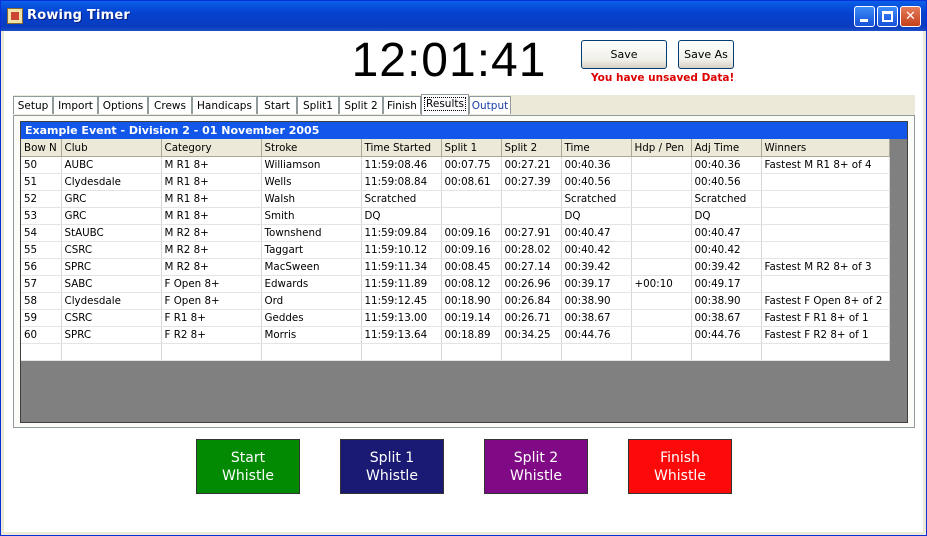 The width and height of the screenshot is (927, 536). I want to click on table-cell: 00:39.17, so click(596, 284).